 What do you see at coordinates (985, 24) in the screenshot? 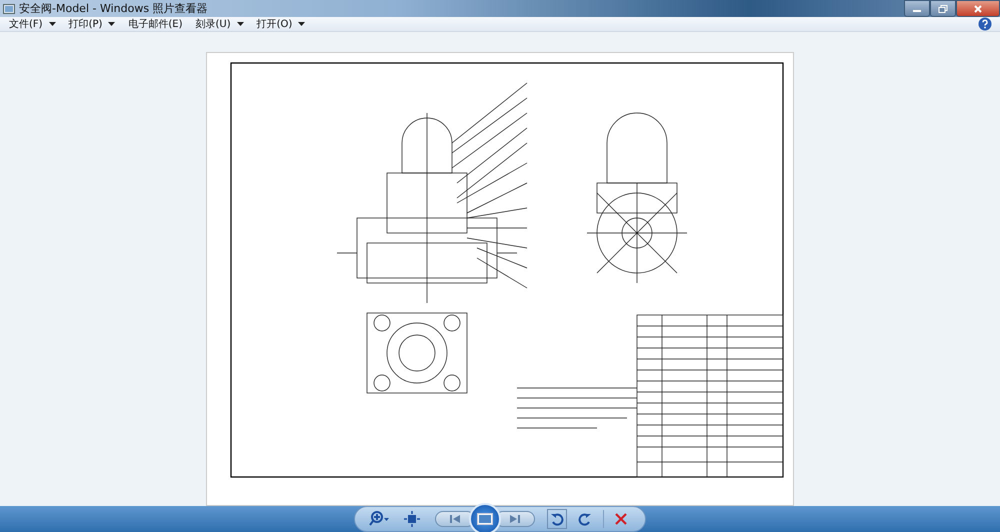
I see `help-icon` at bounding box center [985, 24].